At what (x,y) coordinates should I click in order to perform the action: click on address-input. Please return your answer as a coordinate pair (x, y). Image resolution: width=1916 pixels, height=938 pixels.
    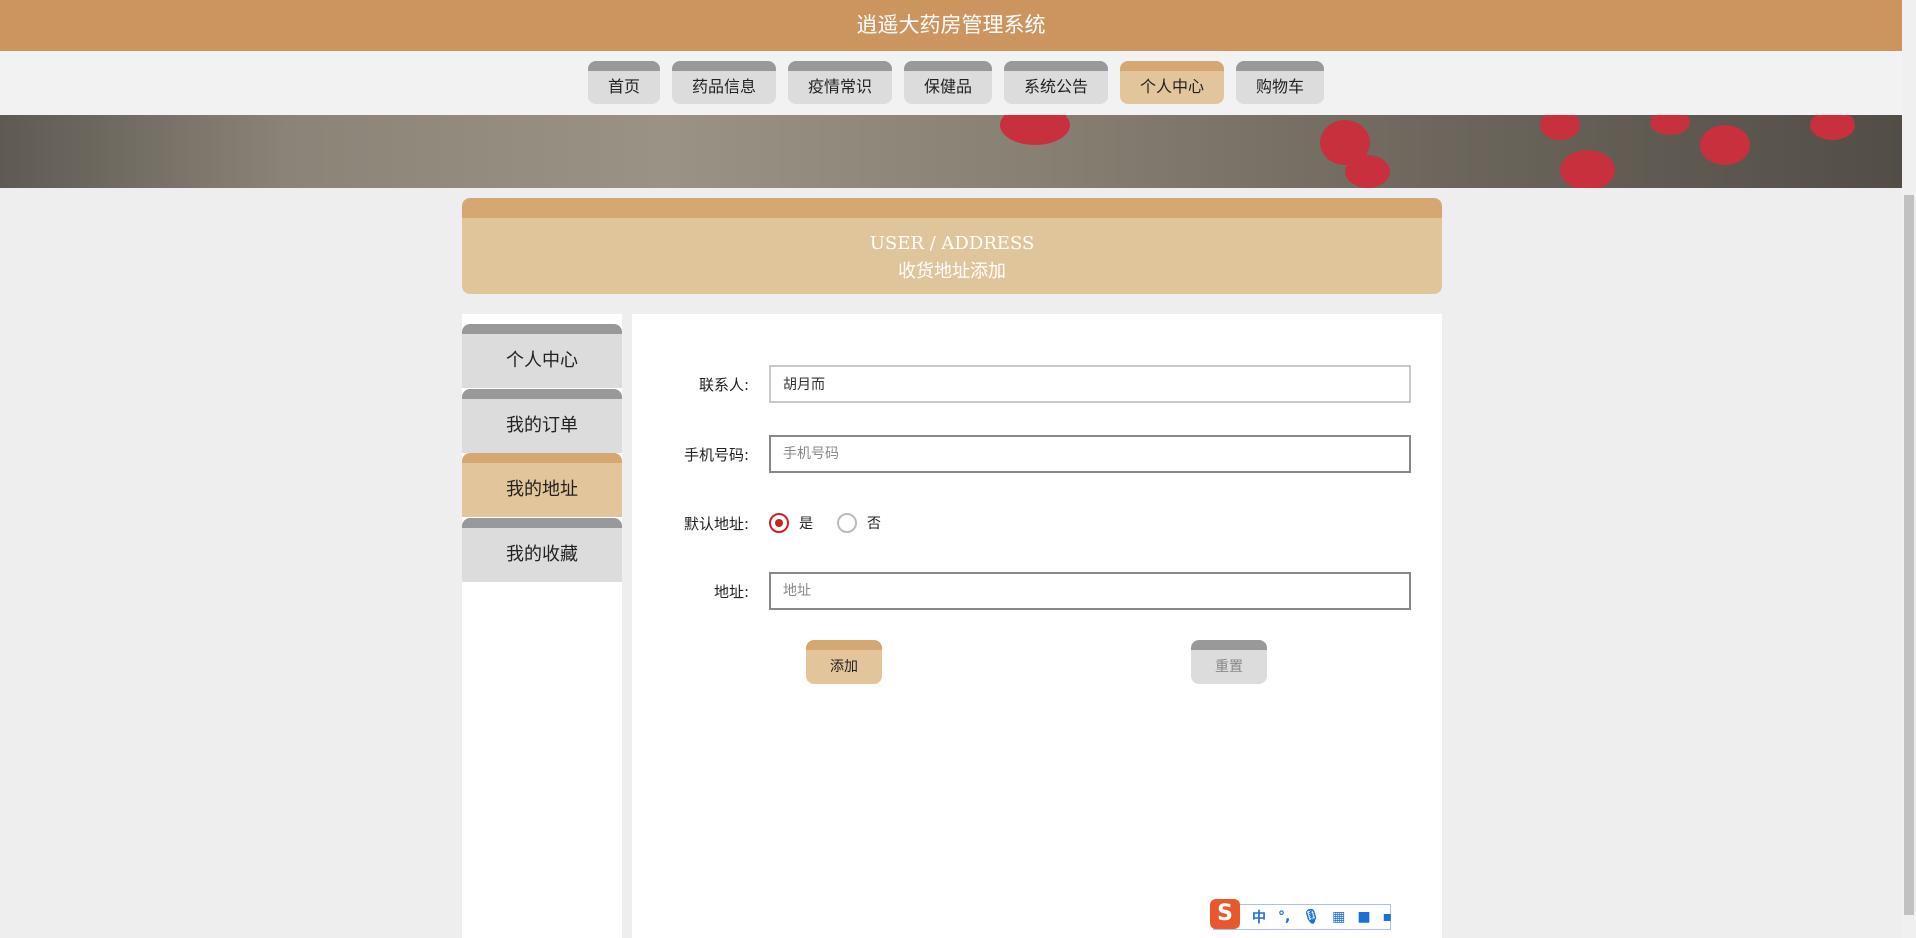
    Looking at the image, I should click on (1090, 591).